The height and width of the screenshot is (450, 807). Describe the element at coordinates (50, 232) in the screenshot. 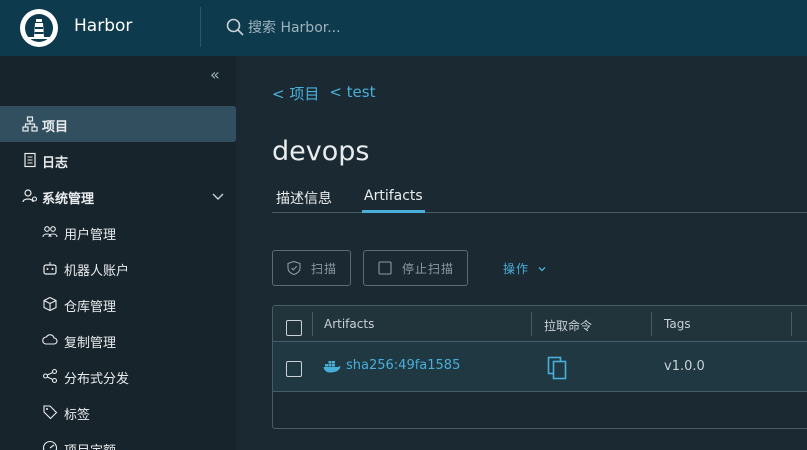

I see `users-icon` at that location.